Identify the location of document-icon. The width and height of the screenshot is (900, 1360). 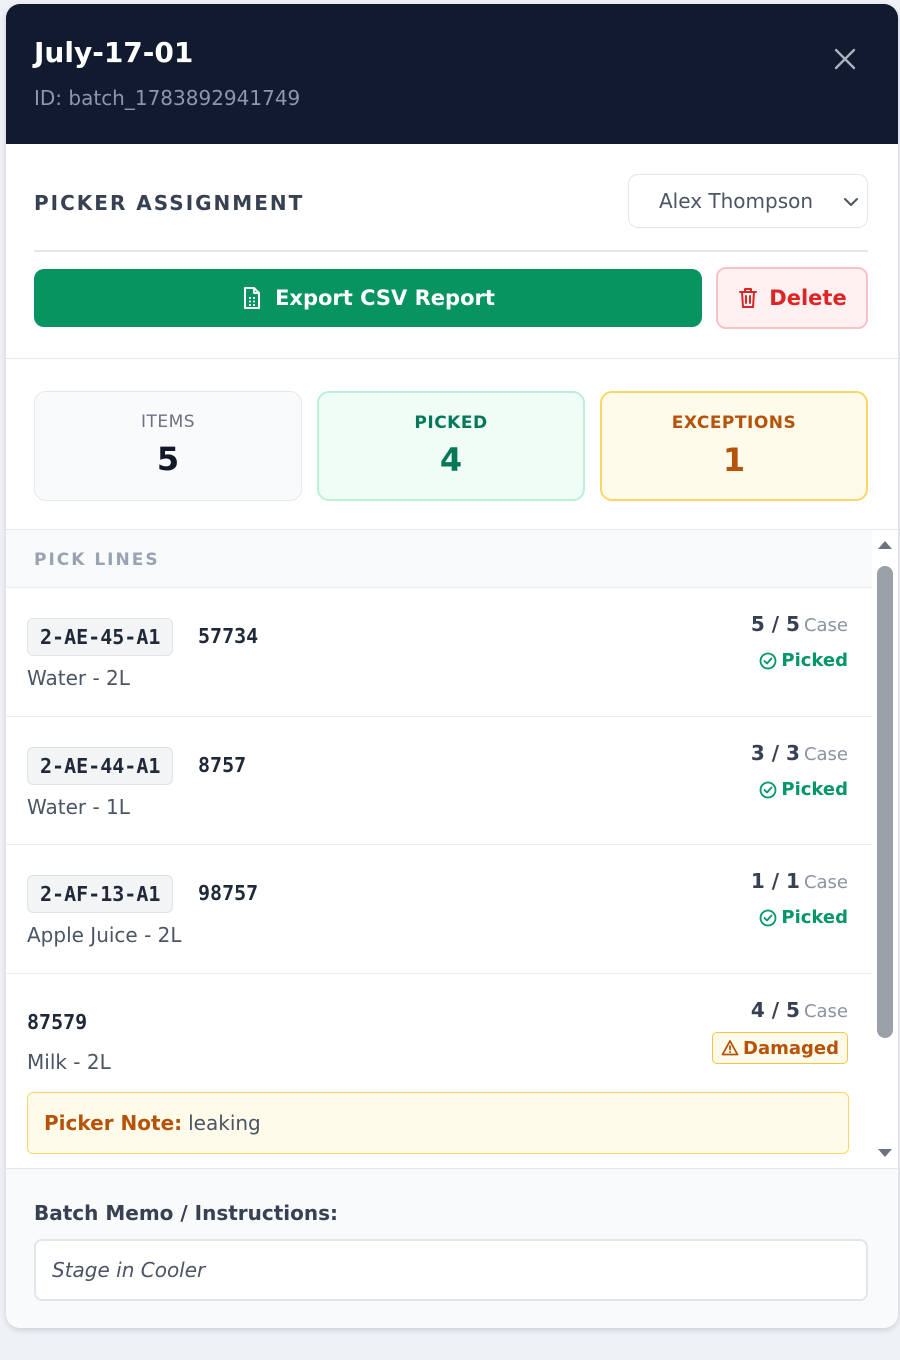
(252, 298).